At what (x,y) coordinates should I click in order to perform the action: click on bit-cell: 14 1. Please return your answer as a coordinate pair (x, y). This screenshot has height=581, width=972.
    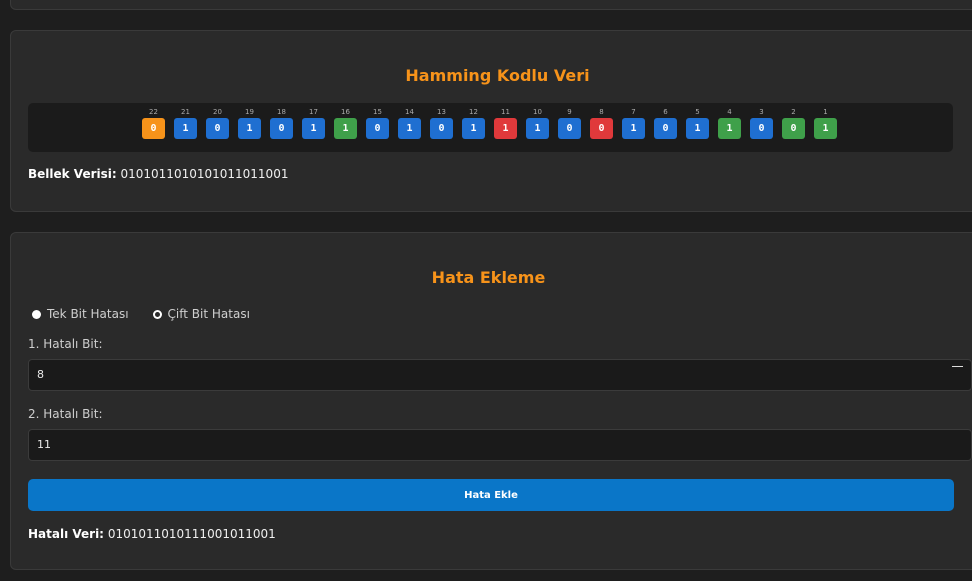
    Looking at the image, I should click on (409, 123).